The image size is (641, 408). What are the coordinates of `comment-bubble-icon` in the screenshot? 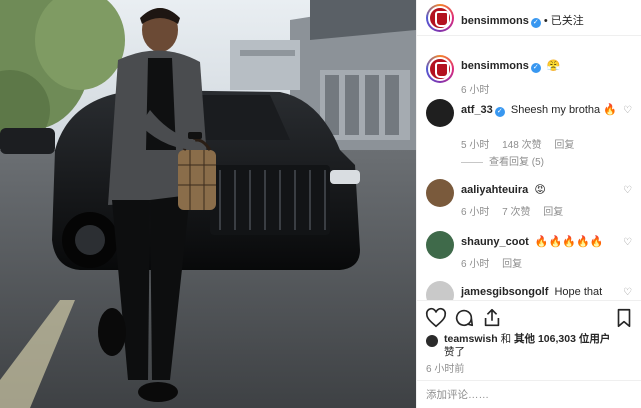 It's located at (464, 318).